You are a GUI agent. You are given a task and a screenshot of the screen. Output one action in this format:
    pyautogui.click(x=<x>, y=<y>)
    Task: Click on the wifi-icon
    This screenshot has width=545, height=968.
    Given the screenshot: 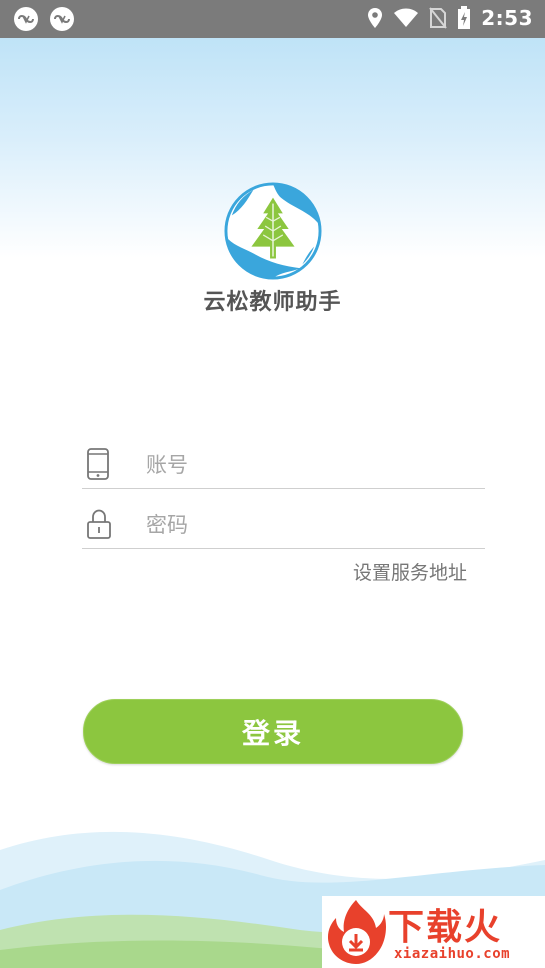 What is the action you would take?
    pyautogui.click(x=406, y=17)
    